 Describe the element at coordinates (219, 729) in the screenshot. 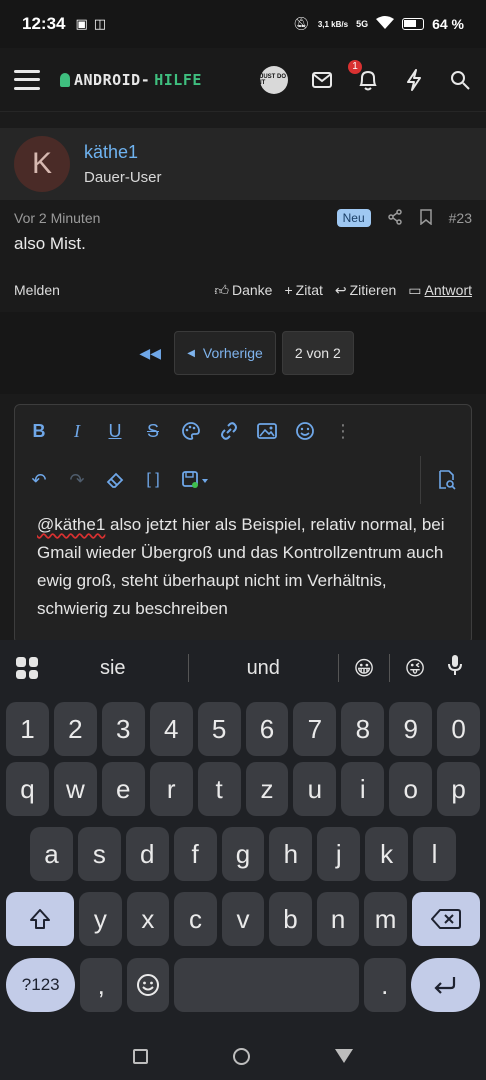

I see `key-5: 5` at that location.